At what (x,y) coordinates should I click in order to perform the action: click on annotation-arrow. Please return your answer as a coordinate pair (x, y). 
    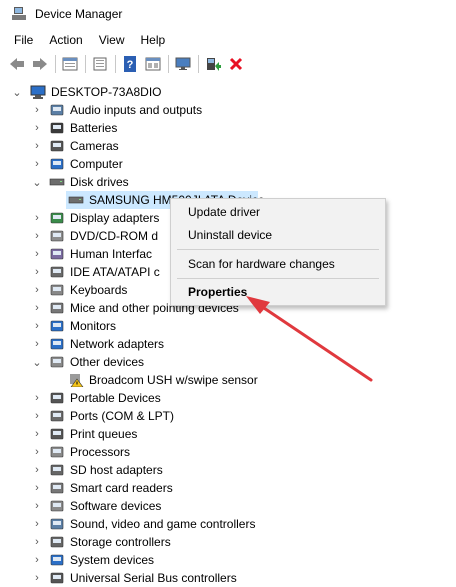
    Looking at the image, I should click on (309, 339).